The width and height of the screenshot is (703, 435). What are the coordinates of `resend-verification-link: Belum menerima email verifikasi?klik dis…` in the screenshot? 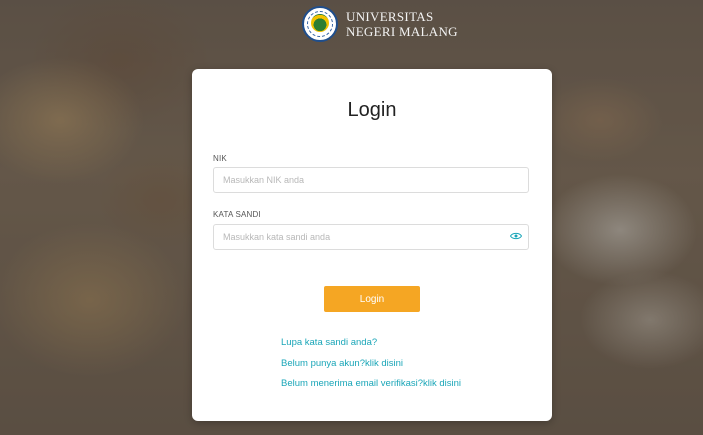 It's located at (371, 383).